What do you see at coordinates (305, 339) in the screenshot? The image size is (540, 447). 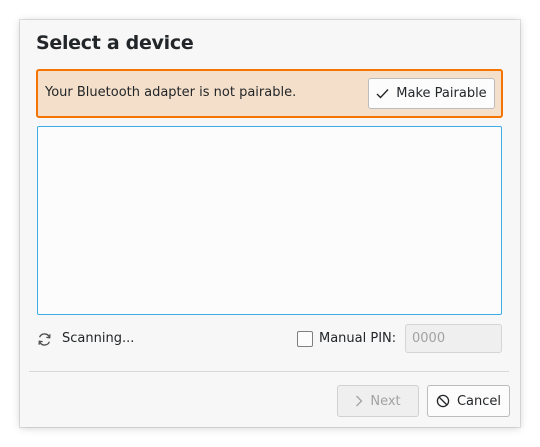 I see `manual-pin-checkbox` at bounding box center [305, 339].